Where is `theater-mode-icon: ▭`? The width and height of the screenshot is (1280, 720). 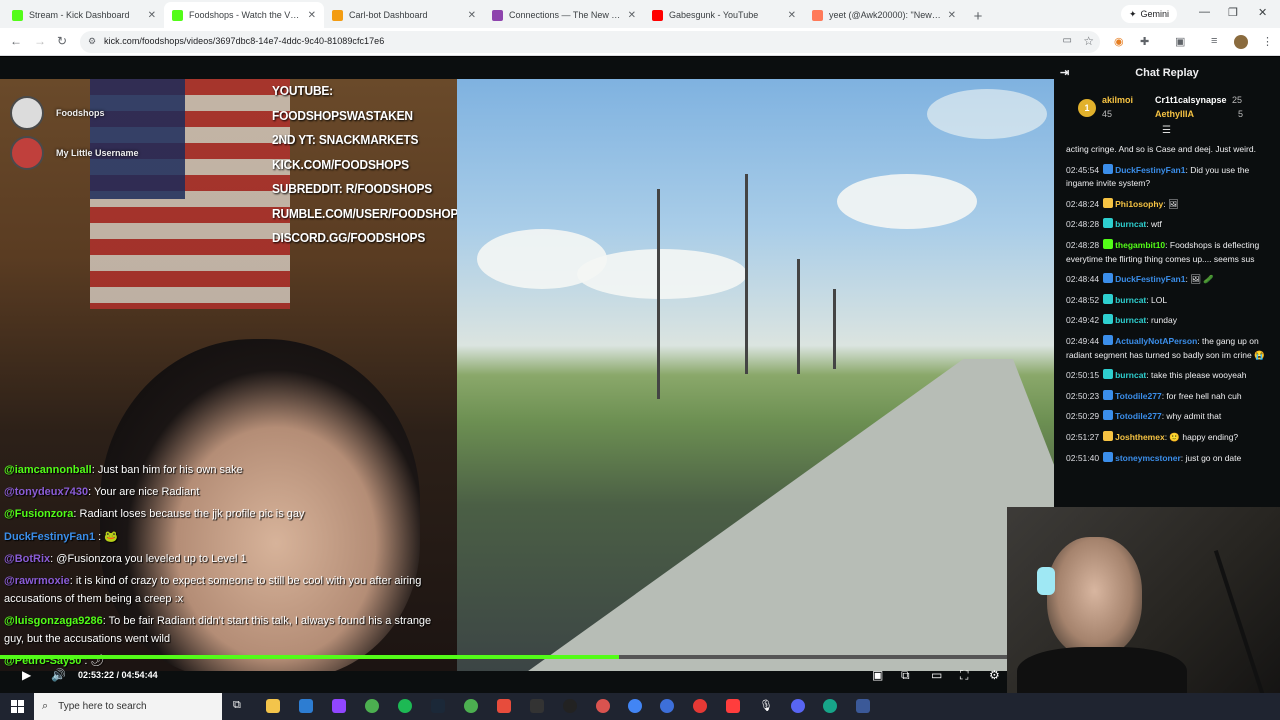
theater-mode-icon: ▭ is located at coordinates (936, 675).